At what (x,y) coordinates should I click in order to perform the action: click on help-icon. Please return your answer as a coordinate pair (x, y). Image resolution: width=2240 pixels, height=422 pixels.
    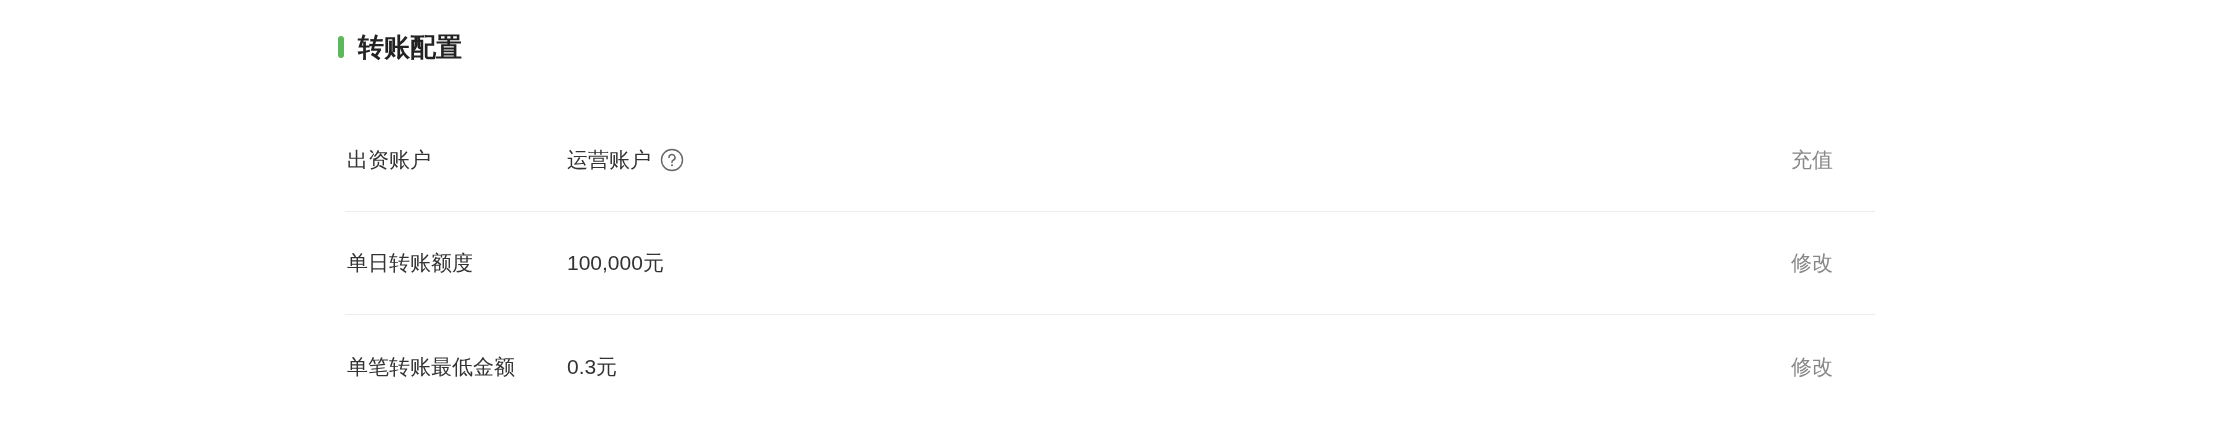
    Looking at the image, I should click on (672, 160).